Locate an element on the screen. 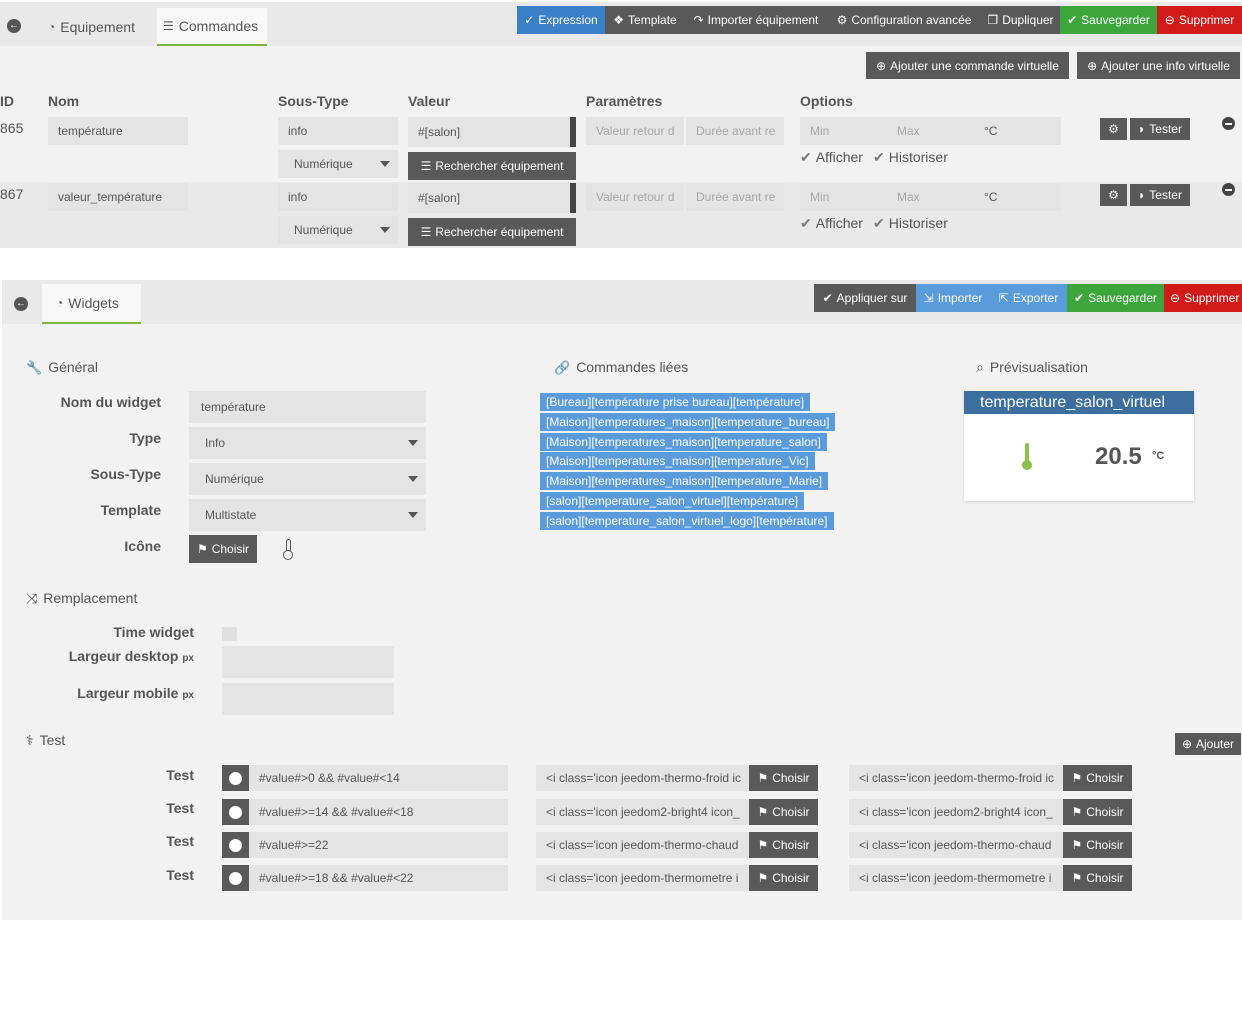  test-condition-input: #value#>=14 && #value#<18 is located at coordinates (378, 812).